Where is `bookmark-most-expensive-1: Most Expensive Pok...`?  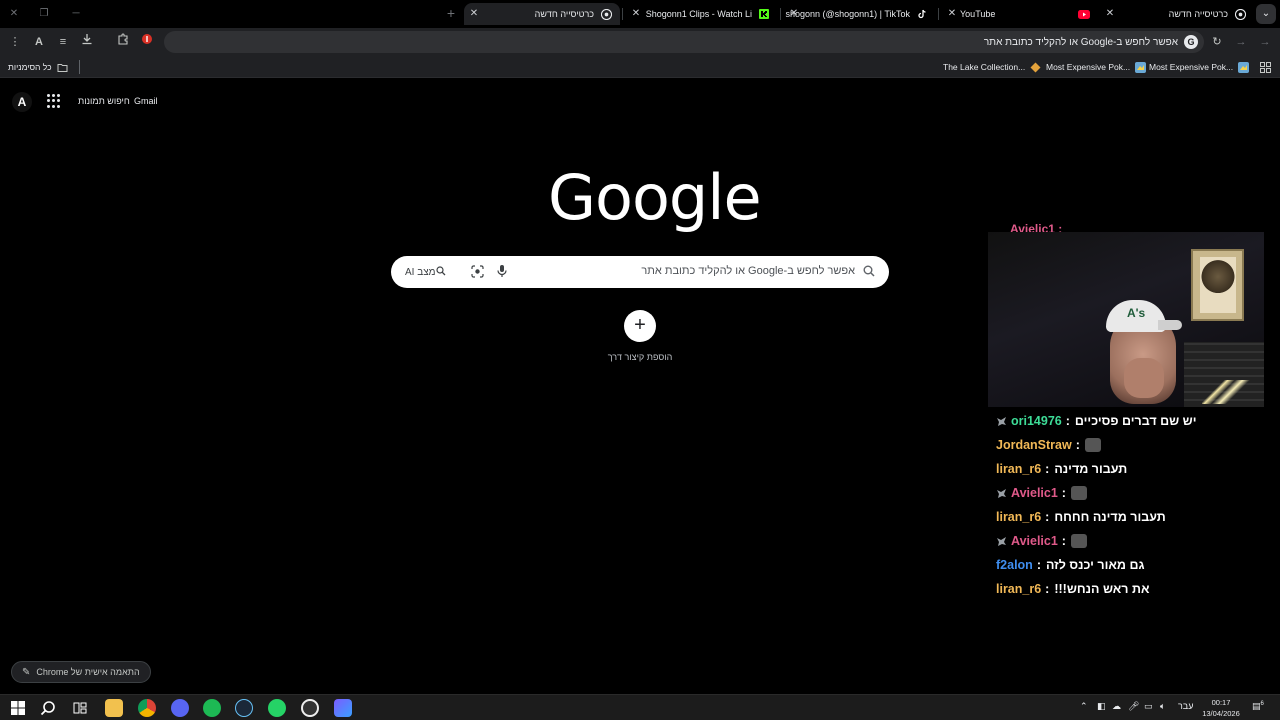
bookmark-most-expensive-1: Most Expensive Pok... is located at coordinates (1096, 67).